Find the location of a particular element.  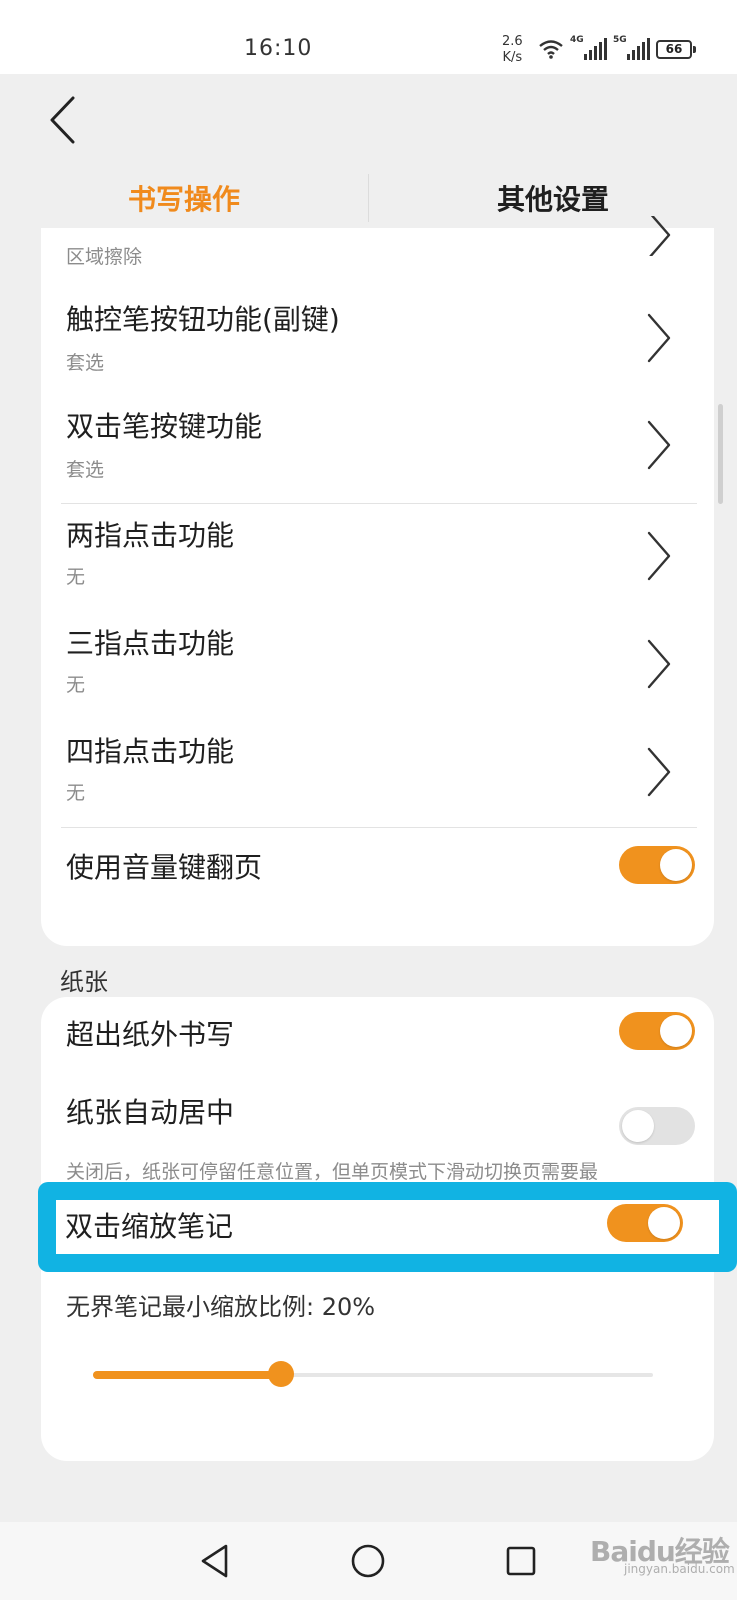

list-item-three-finger-tap: 三指点击功能 无 is located at coordinates (377, 664).